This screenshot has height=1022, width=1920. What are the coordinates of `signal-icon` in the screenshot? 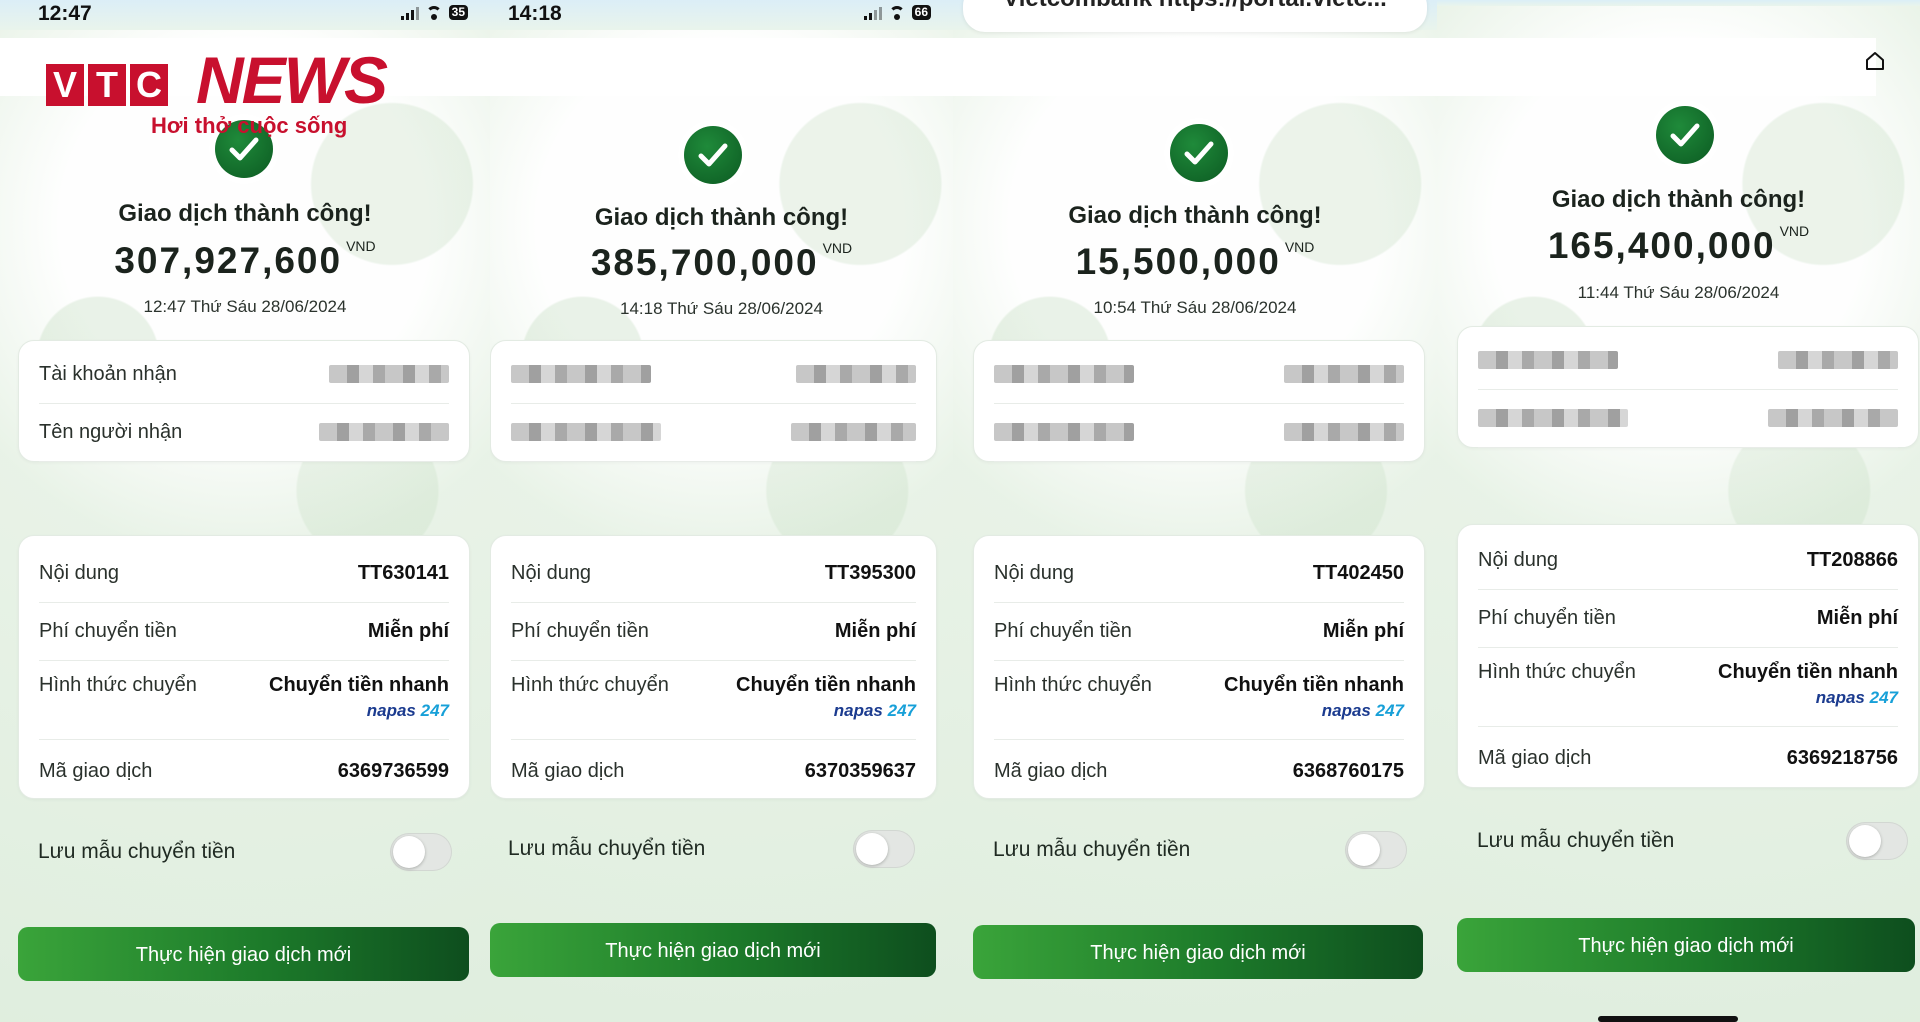 It's located at (409, 13).